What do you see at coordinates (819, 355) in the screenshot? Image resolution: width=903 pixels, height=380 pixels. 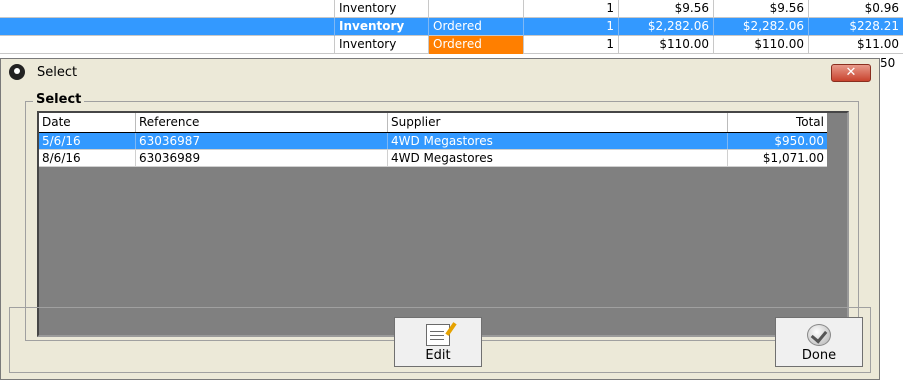 I see `done-button-label: Done` at bounding box center [819, 355].